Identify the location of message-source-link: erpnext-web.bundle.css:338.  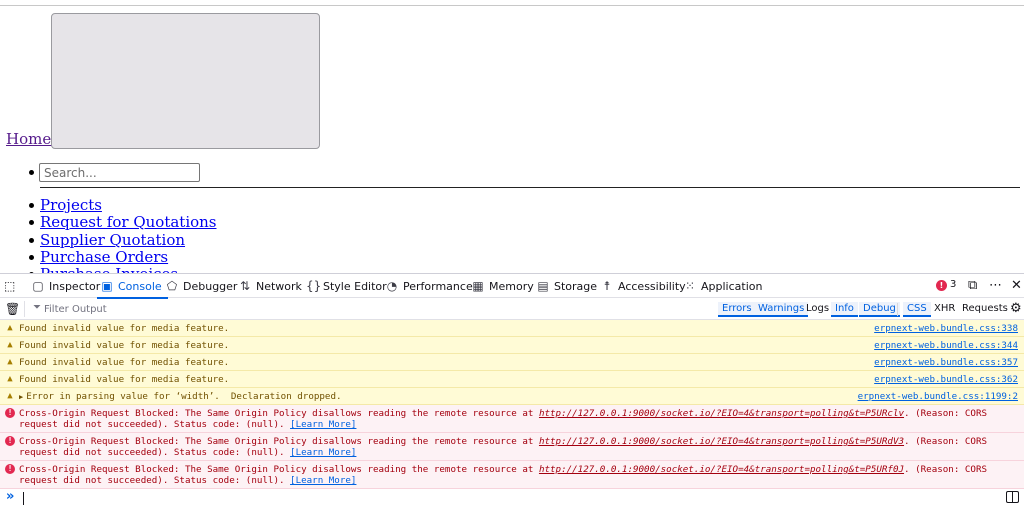
(946, 328).